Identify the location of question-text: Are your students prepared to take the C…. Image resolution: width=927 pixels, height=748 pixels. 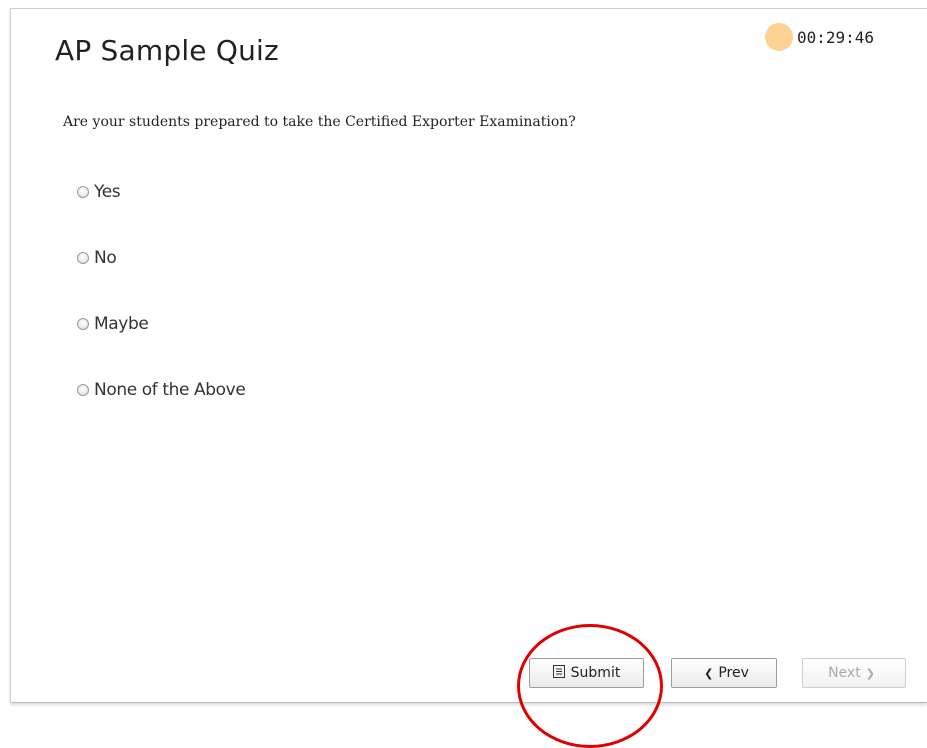
(319, 122).